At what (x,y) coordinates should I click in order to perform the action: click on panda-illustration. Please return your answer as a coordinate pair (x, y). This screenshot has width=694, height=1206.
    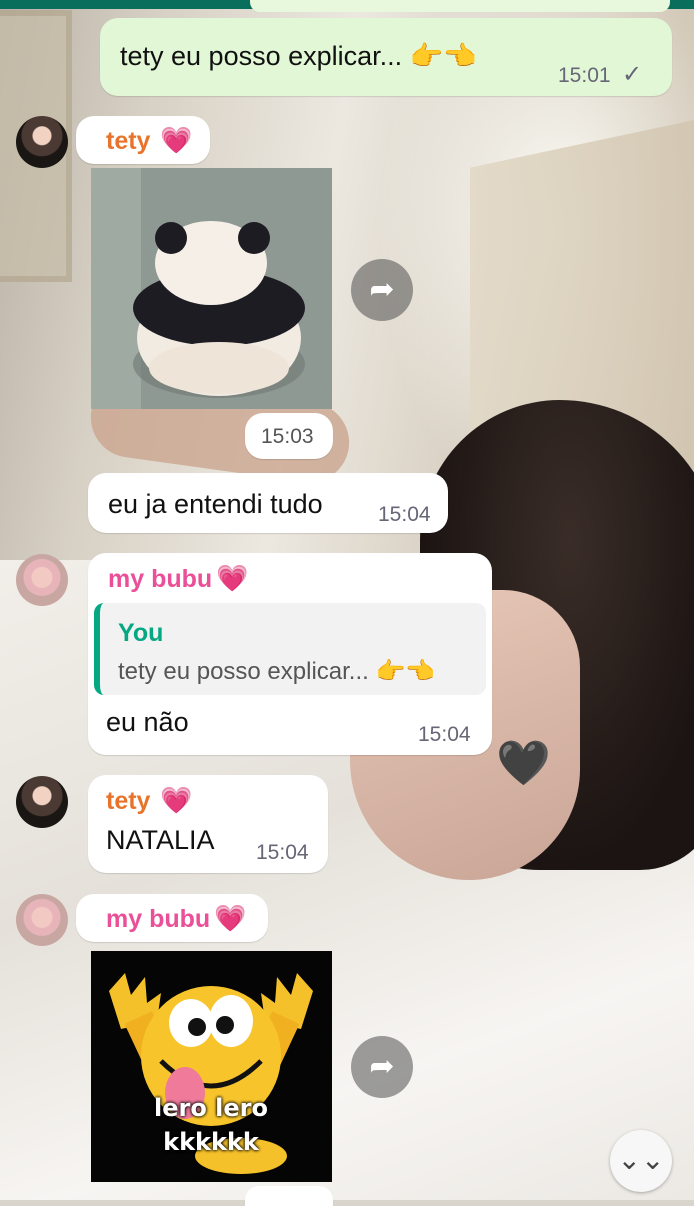
    Looking at the image, I should click on (211, 288).